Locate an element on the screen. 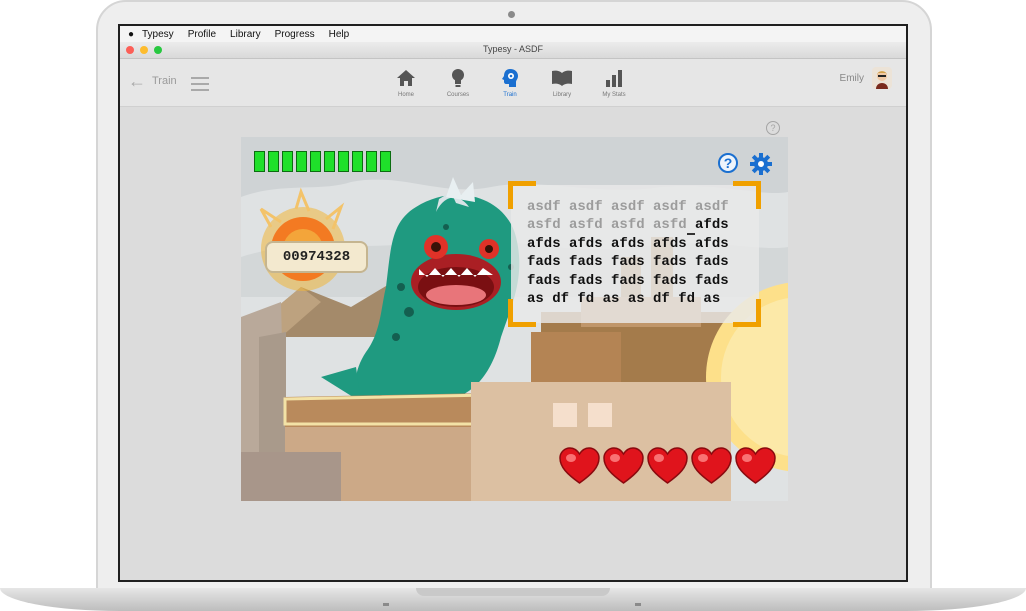 Image resolution: width=1026 pixels, height=611 pixels. menu-item-typesy: Typesy is located at coordinates (158, 34).